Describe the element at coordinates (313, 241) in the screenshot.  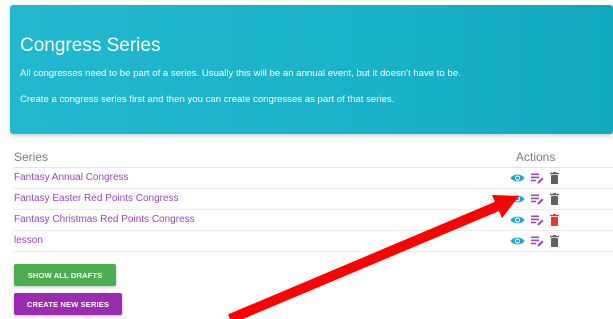
I see `table-row: lesson` at that location.